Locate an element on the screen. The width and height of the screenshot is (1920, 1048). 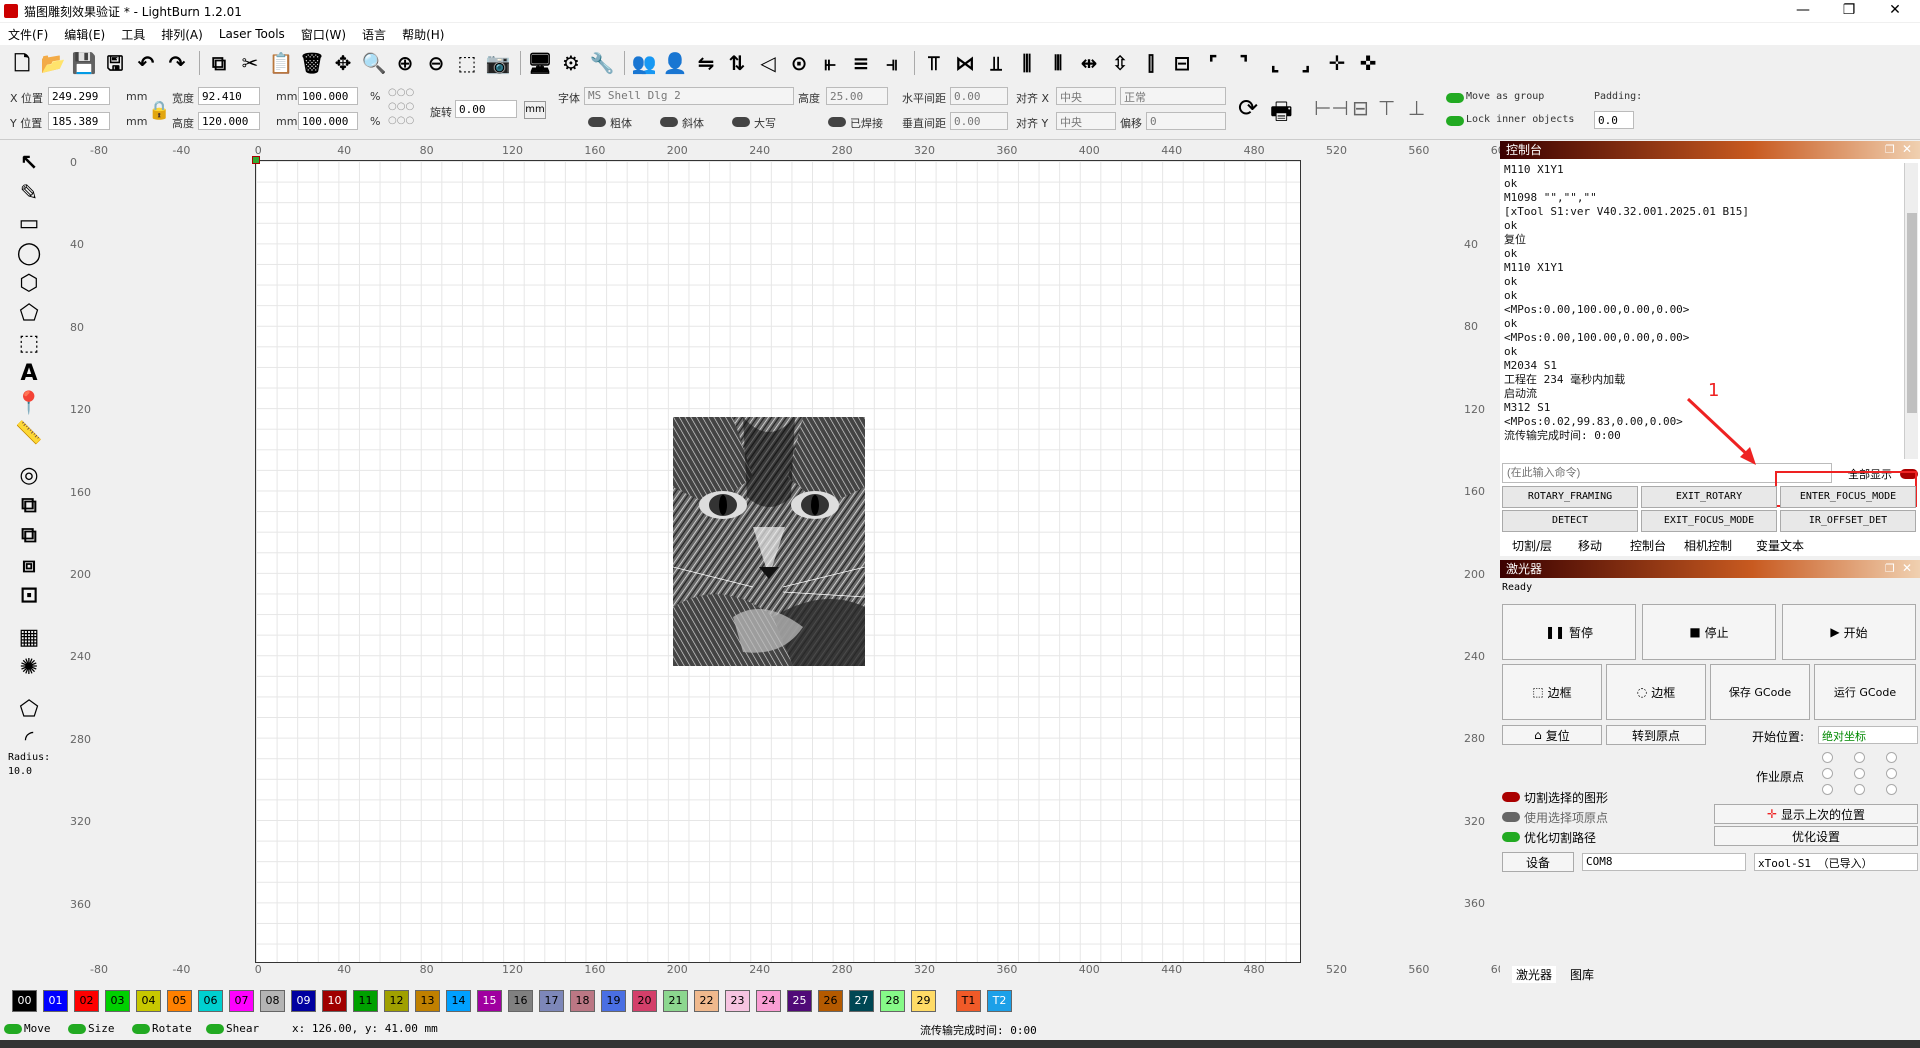
rotary-sync-icon: ⟳ is located at coordinates (1248, 108).